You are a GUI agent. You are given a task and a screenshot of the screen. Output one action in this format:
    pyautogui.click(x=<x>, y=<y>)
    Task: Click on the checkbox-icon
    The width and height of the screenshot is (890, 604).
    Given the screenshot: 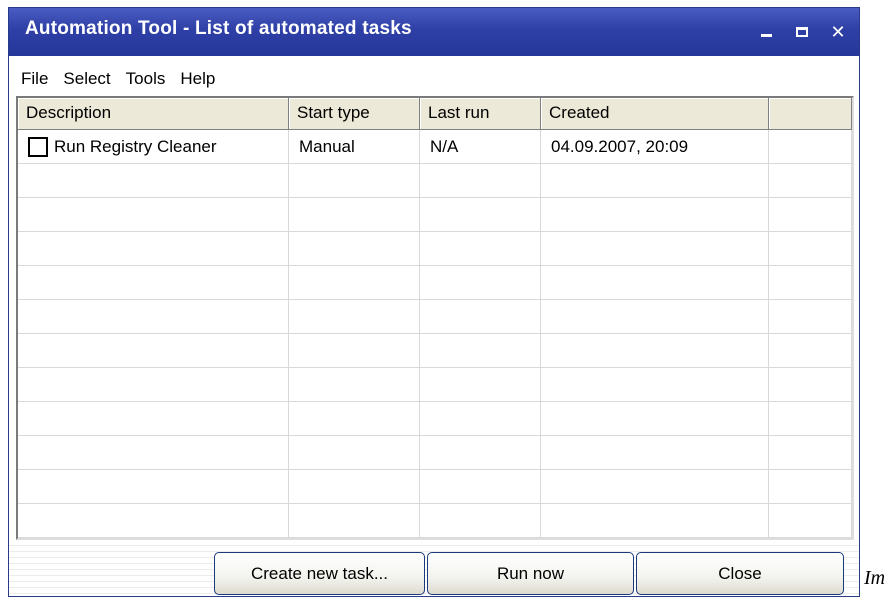 What is the action you would take?
    pyautogui.click(x=38, y=146)
    